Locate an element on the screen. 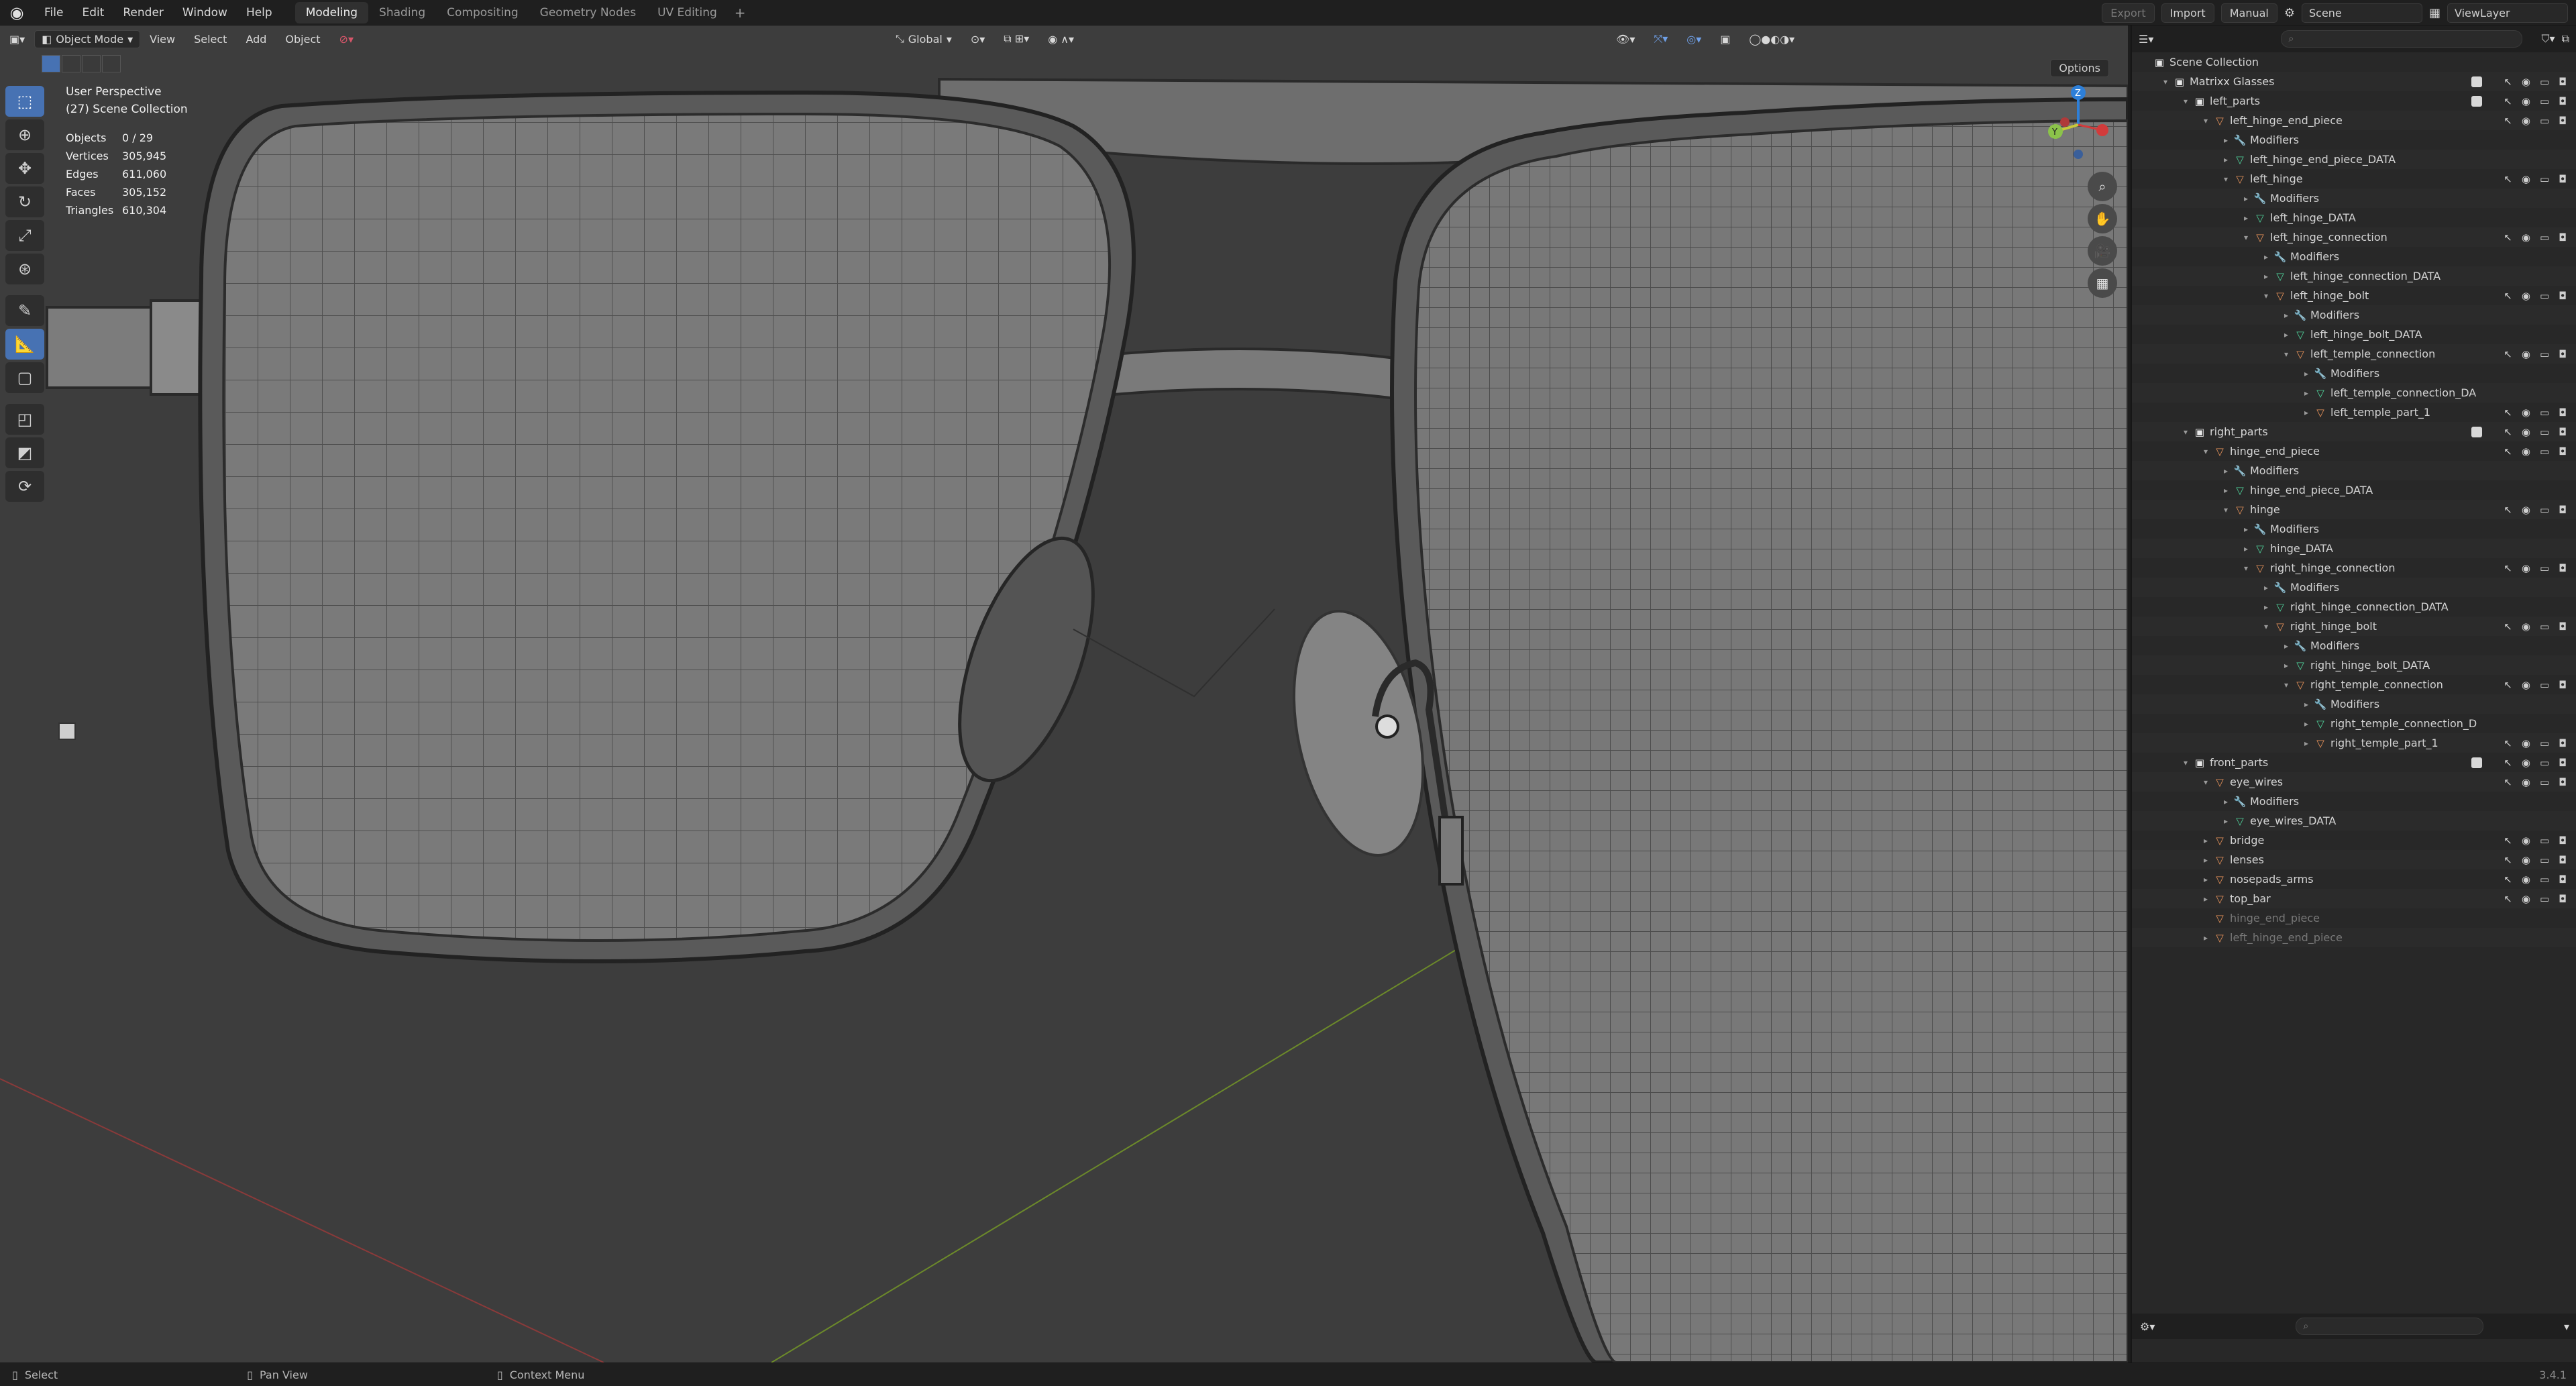 This screenshot has height=1386, width=2576. menu-edit: Edit is located at coordinates (92, 12).